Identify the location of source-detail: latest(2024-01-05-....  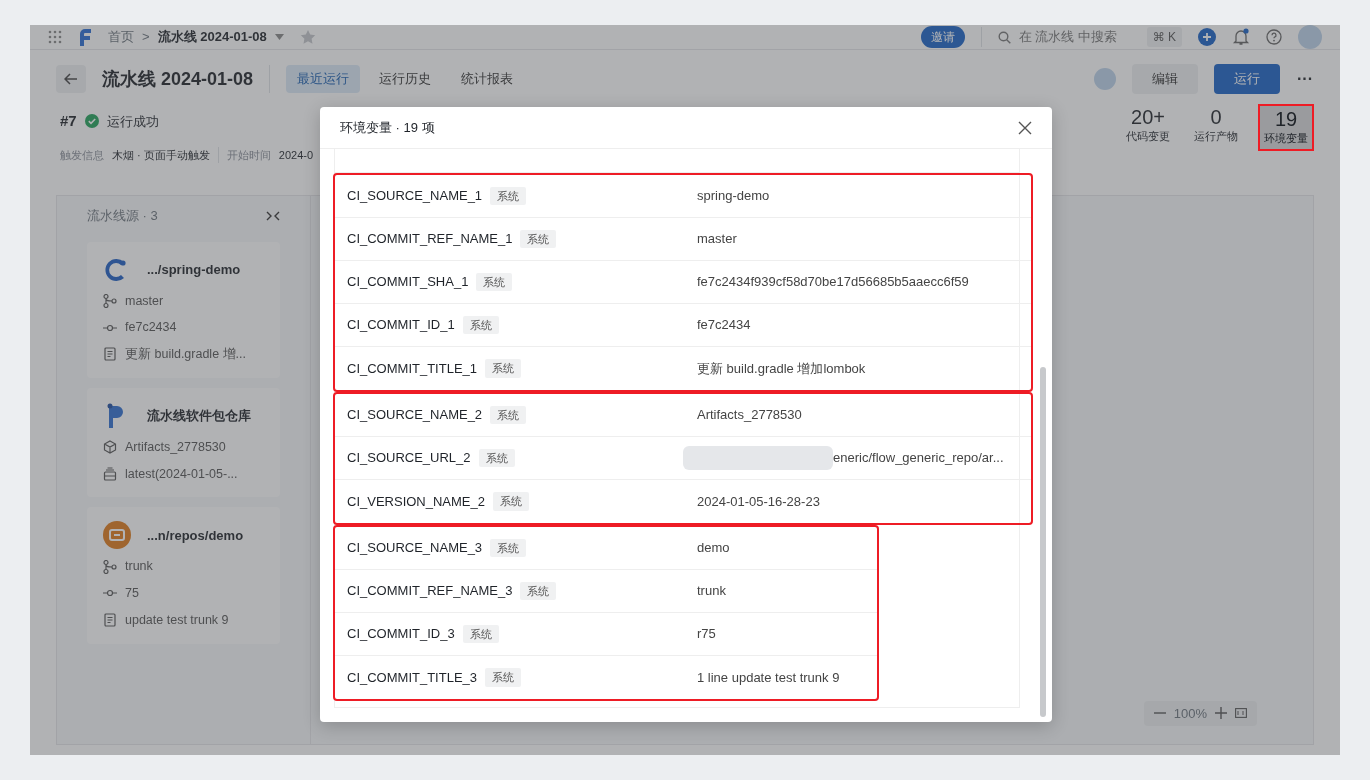
(181, 474).